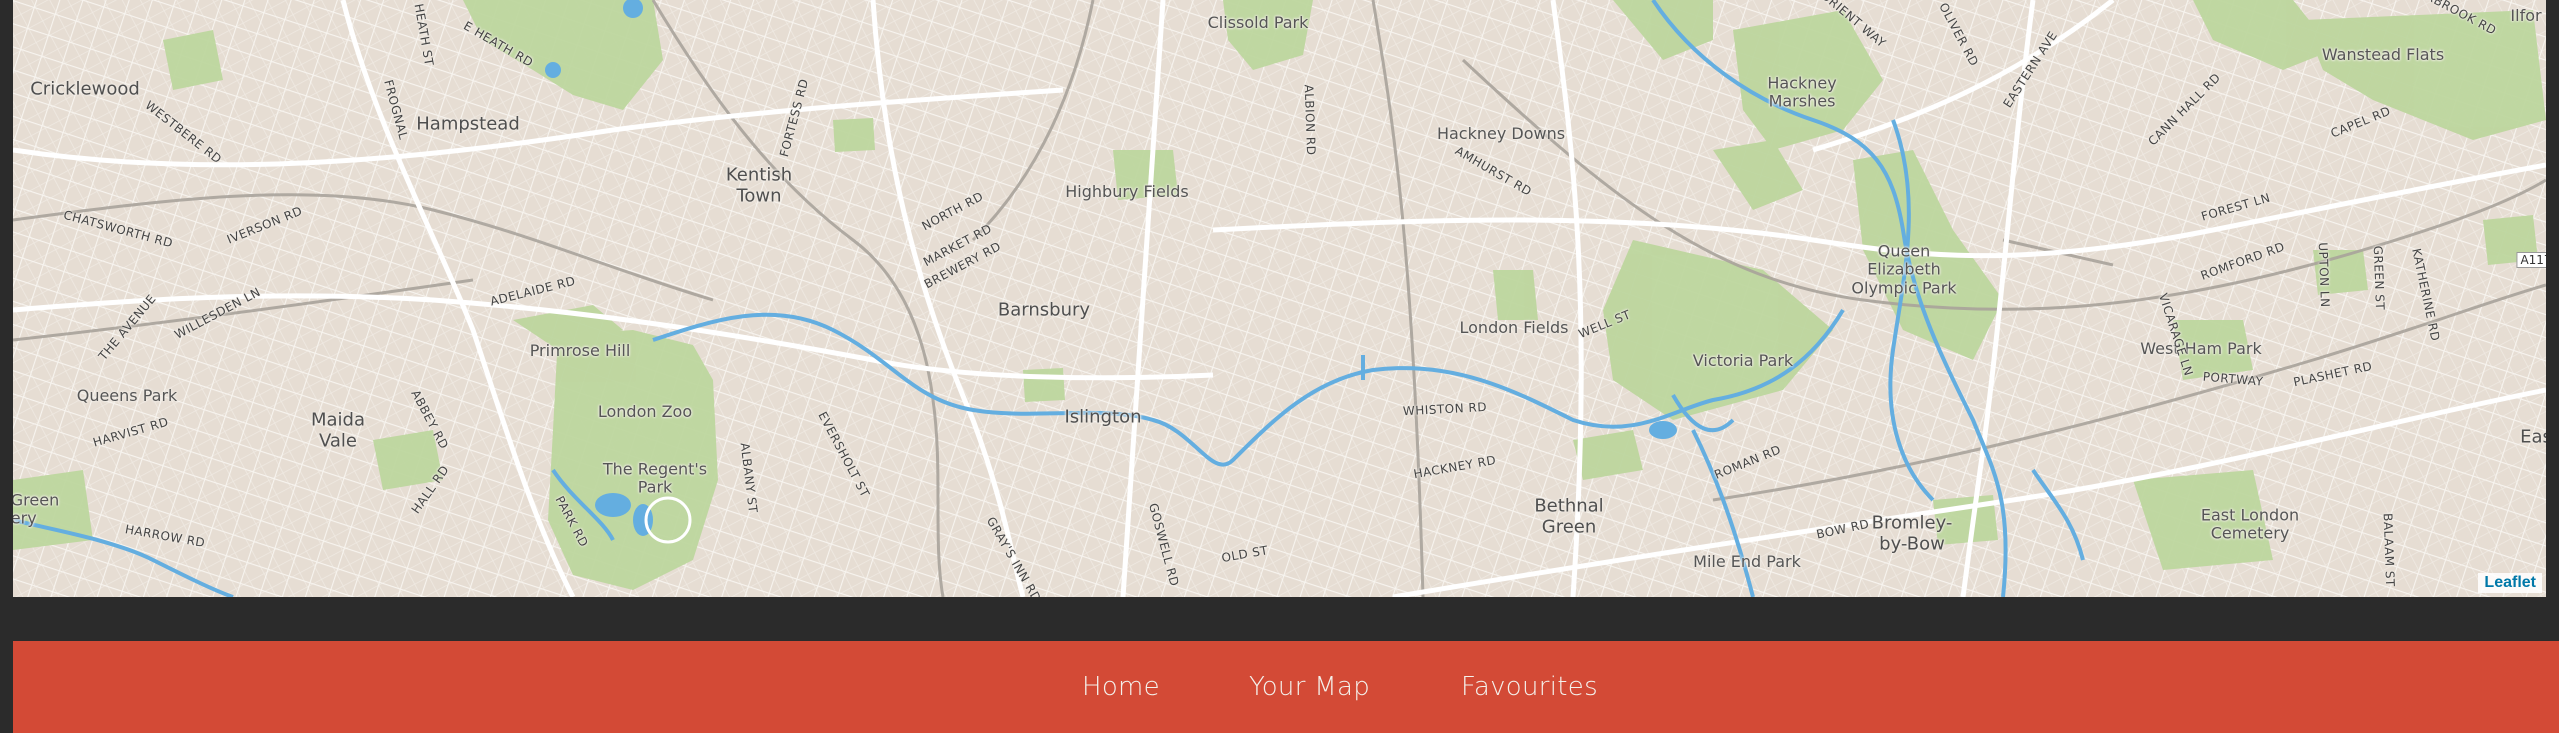 Image resolution: width=2559 pixels, height=733 pixels. What do you see at coordinates (1309, 687) in the screenshot?
I see `nav-your-map-link: Your Map` at bounding box center [1309, 687].